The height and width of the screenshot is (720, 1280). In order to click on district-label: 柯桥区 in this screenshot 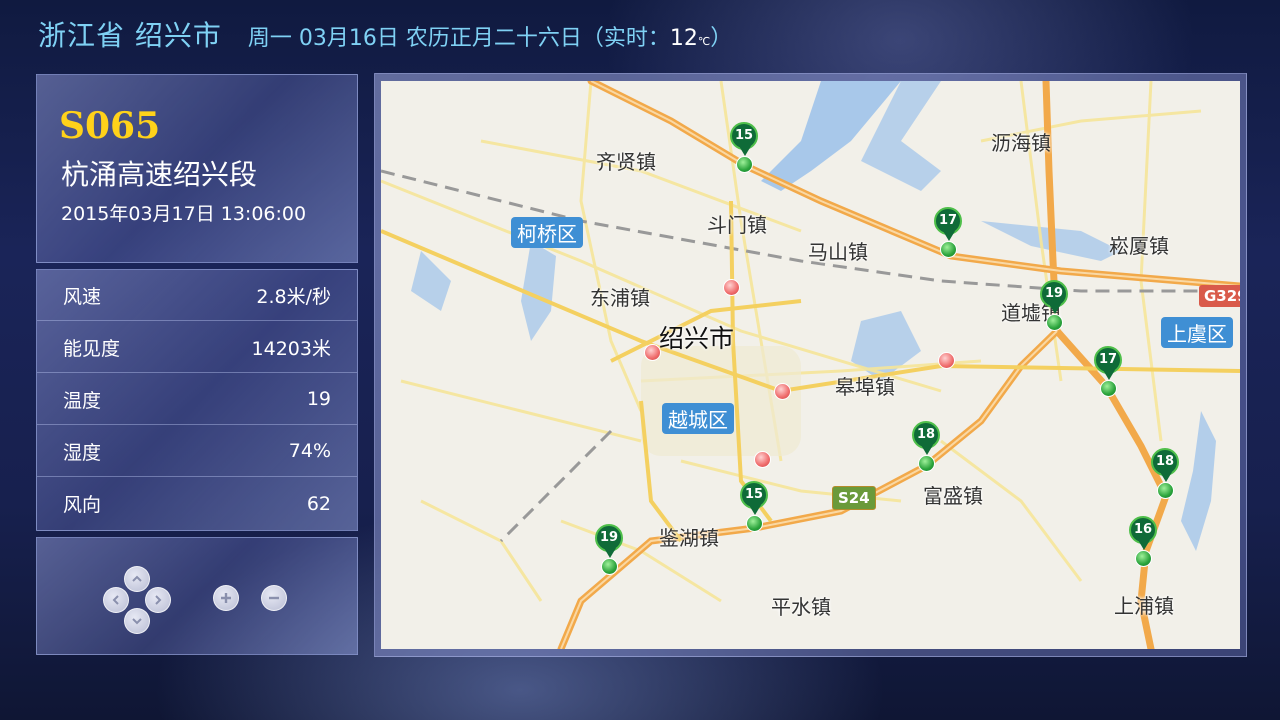, I will do `click(547, 232)`.